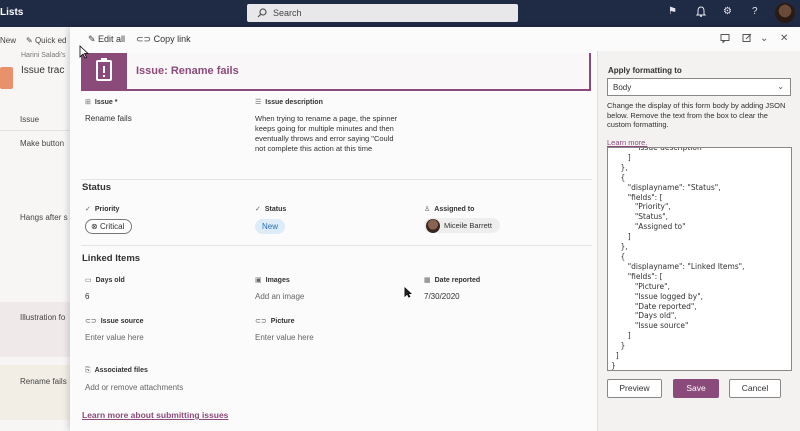 Image resolution: width=800 pixels, height=431 pixels. I want to click on new-command: New, so click(8, 40).